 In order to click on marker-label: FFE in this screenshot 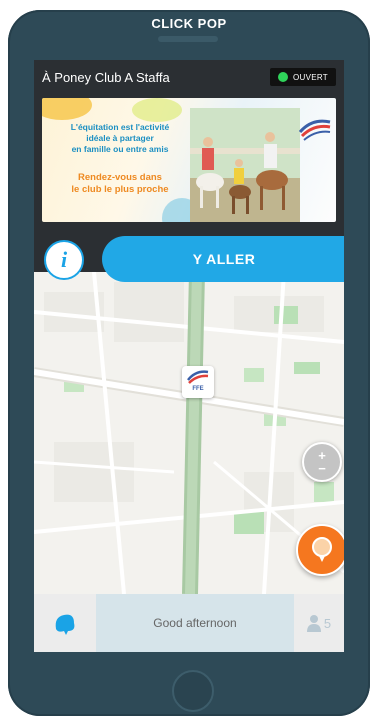, I will do `click(198, 389)`.